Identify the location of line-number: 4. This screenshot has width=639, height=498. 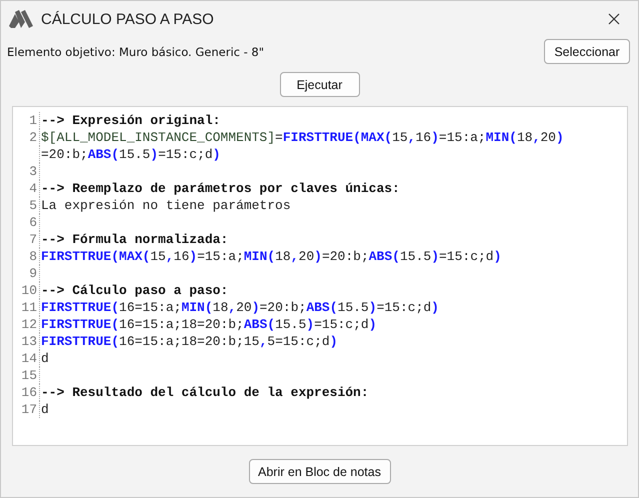
(26, 188).